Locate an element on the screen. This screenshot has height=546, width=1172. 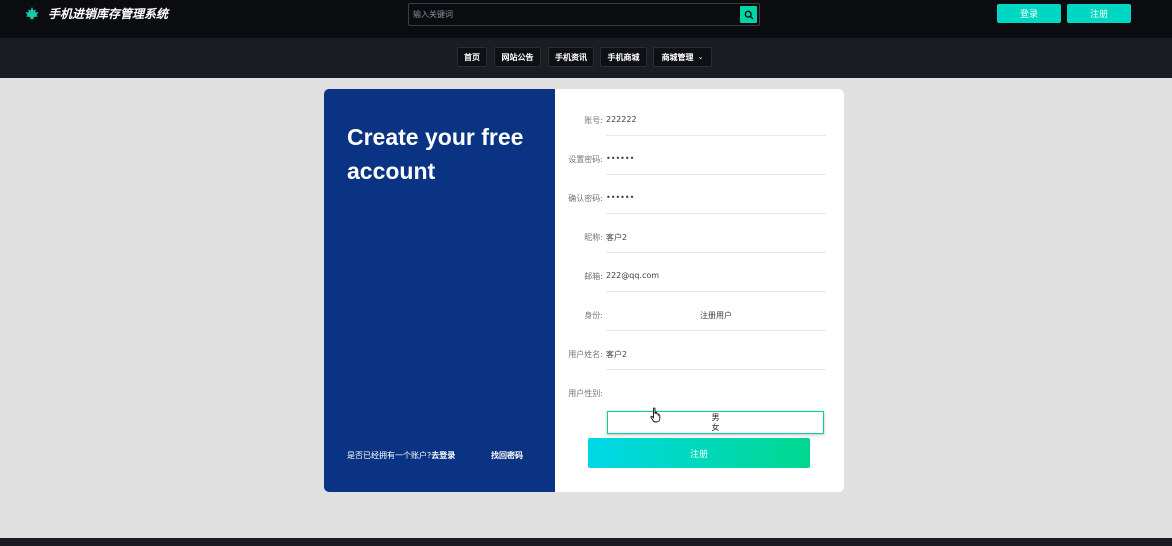
gender-option-male: 男 is located at coordinates (715, 418).